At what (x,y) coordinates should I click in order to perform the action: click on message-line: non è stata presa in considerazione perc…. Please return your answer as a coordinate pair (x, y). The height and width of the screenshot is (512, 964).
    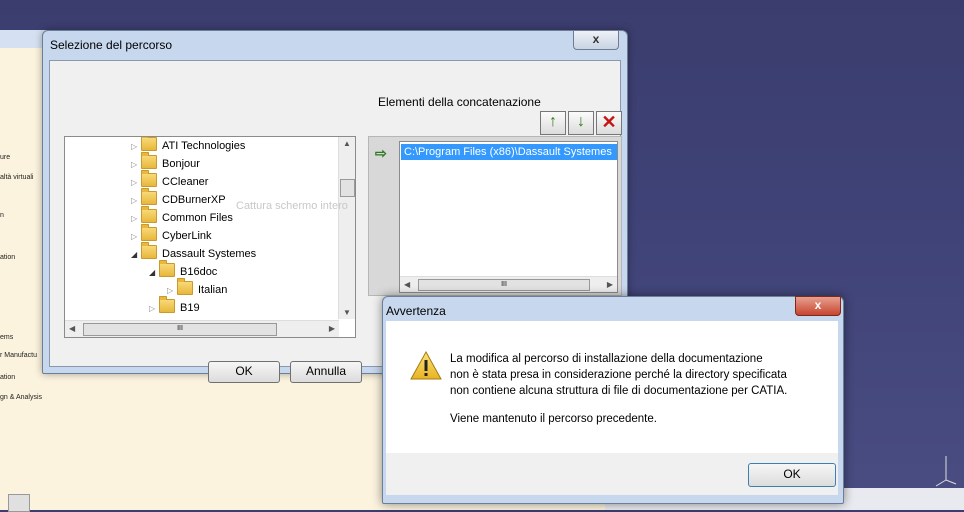
    Looking at the image, I should click on (618, 375).